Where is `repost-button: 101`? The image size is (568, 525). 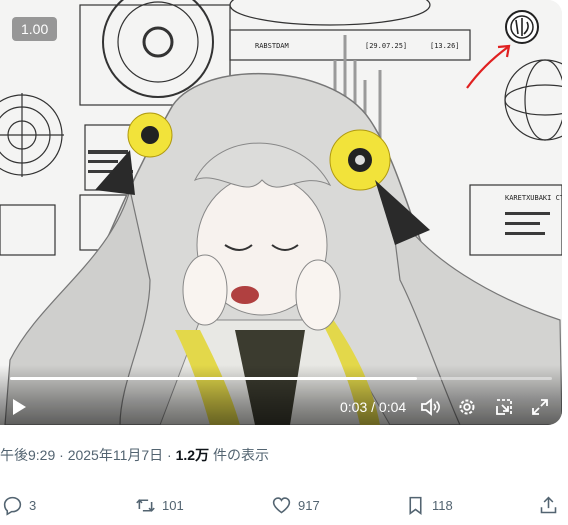
repost-button: 101 is located at coordinates (159, 505).